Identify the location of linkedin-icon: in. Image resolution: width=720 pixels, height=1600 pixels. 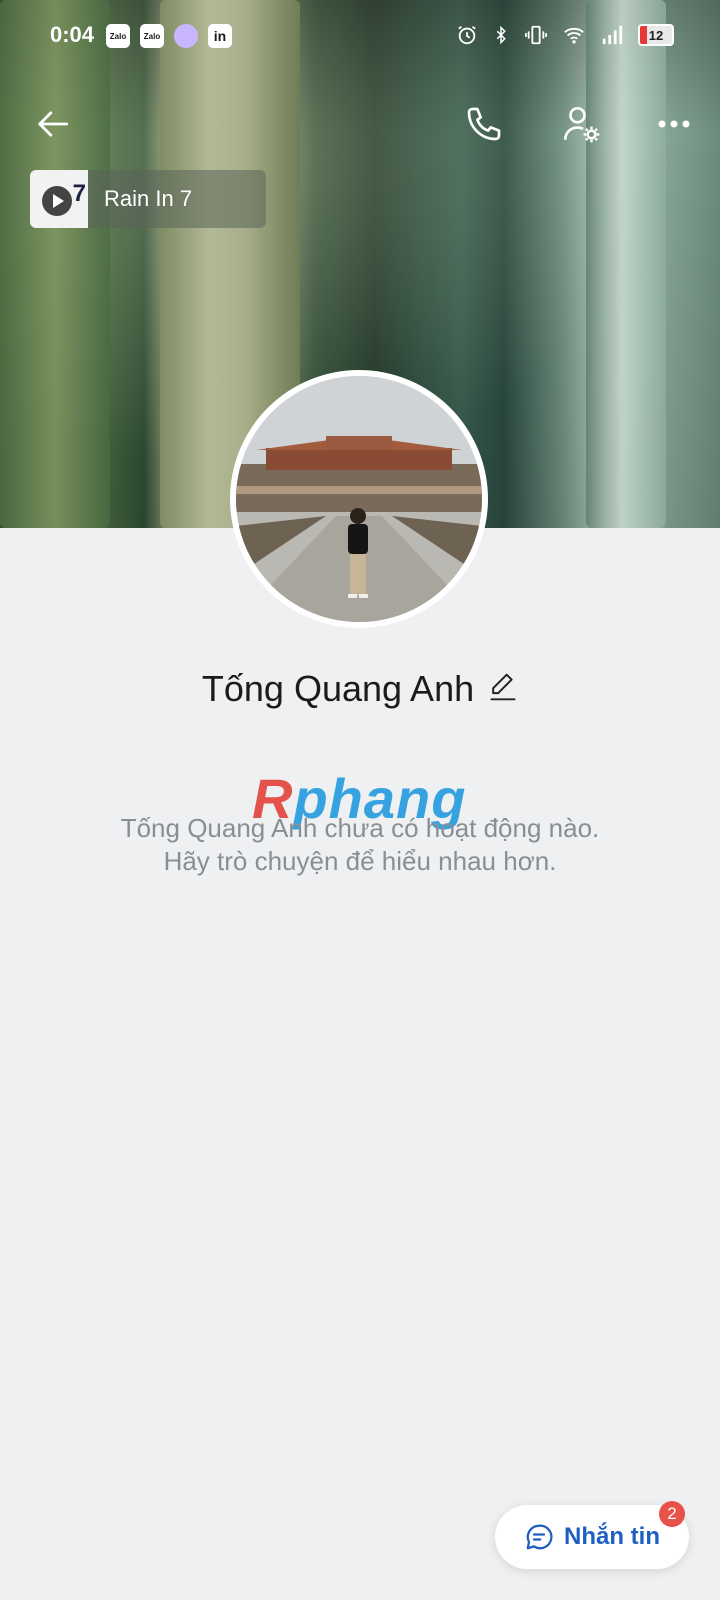
(220, 36).